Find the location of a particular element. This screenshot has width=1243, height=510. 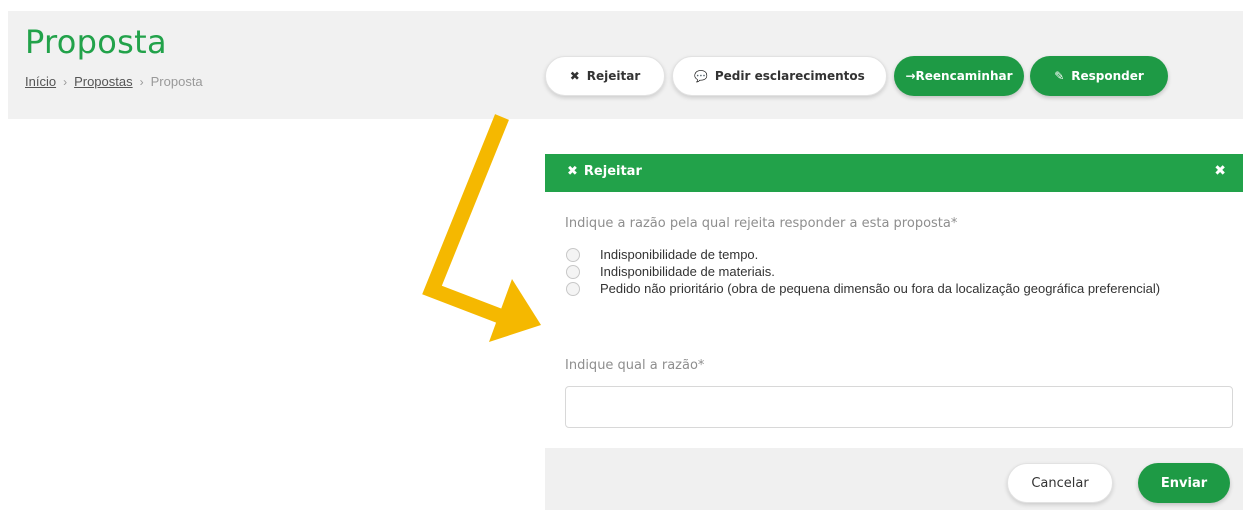

reason-option-label: Indisponibilidade de tempo. is located at coordinates (679, 254).